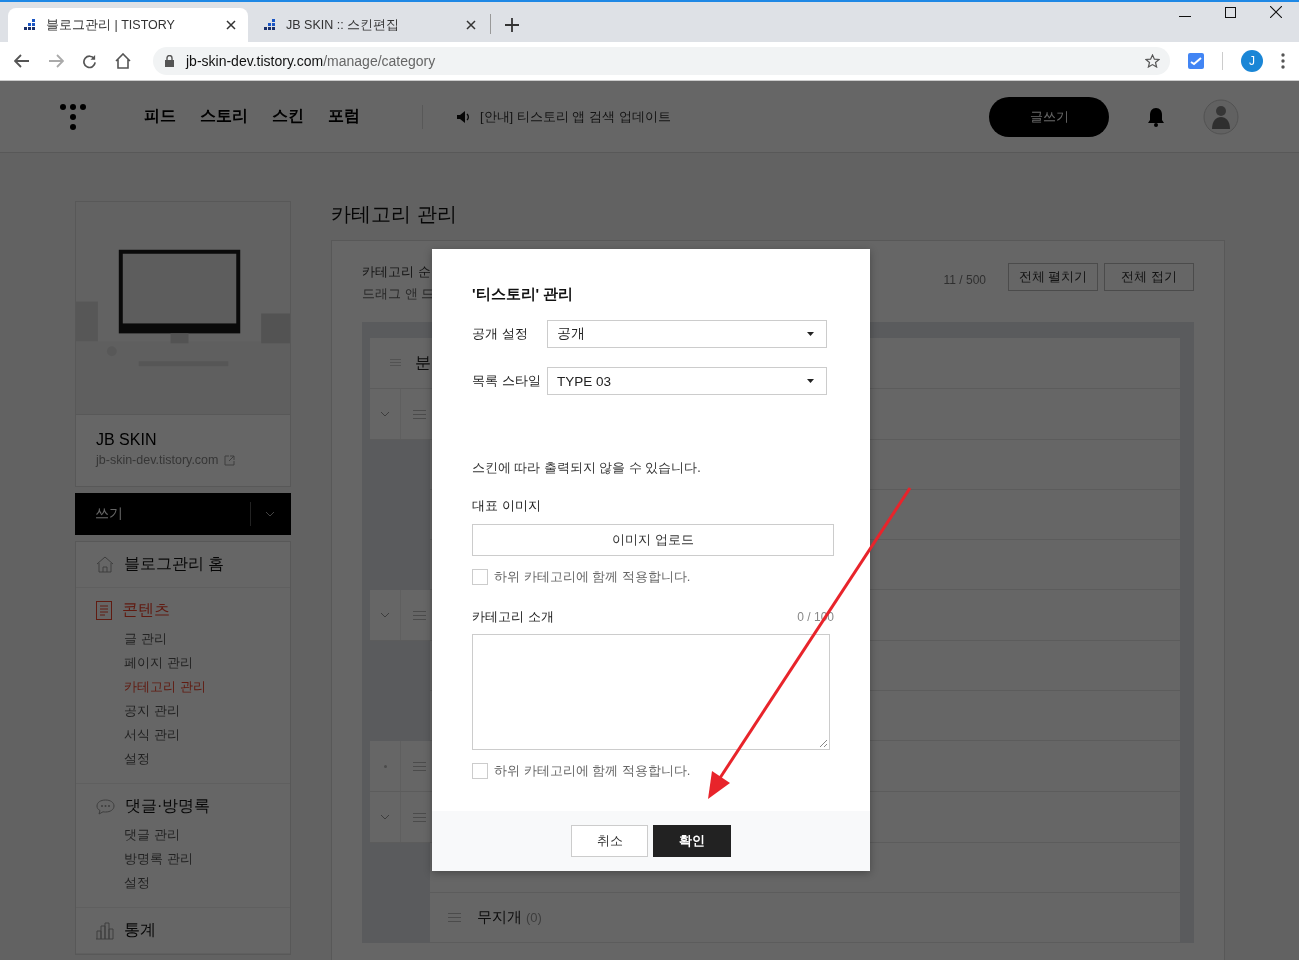 The width and height of the screenshot is (1299, 960). I want to click on page-title: 카테고리 관리, so click(394, 214).